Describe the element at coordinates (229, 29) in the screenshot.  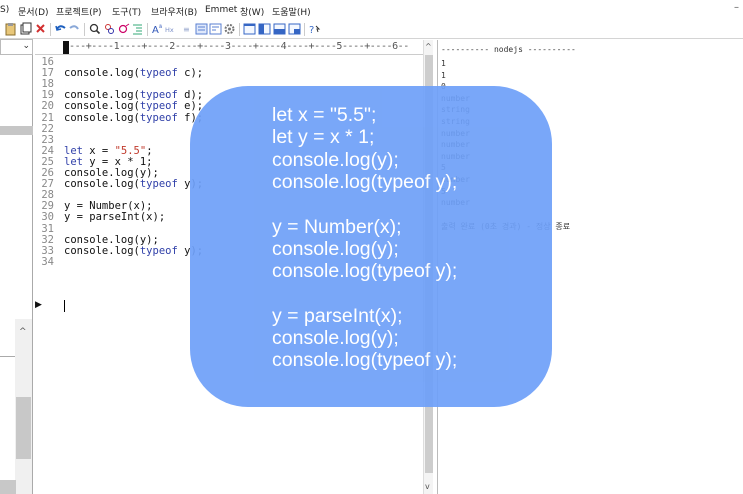
I see `settings-icon` at that location.